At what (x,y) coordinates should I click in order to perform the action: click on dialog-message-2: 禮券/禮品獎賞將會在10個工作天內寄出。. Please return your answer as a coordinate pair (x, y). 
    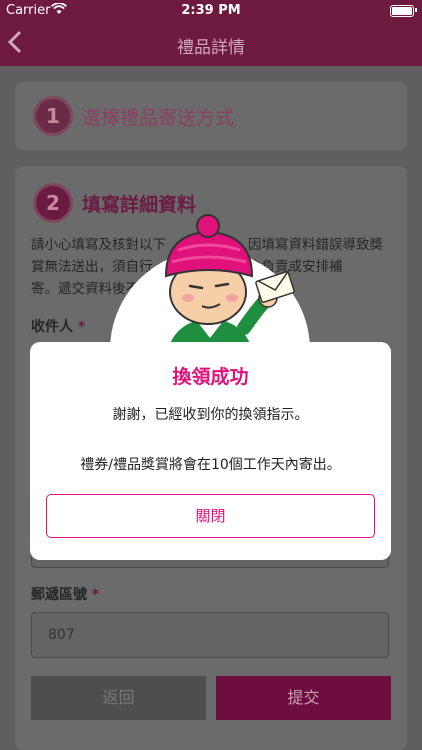
    Looking at the image, I should click on (210, 465).